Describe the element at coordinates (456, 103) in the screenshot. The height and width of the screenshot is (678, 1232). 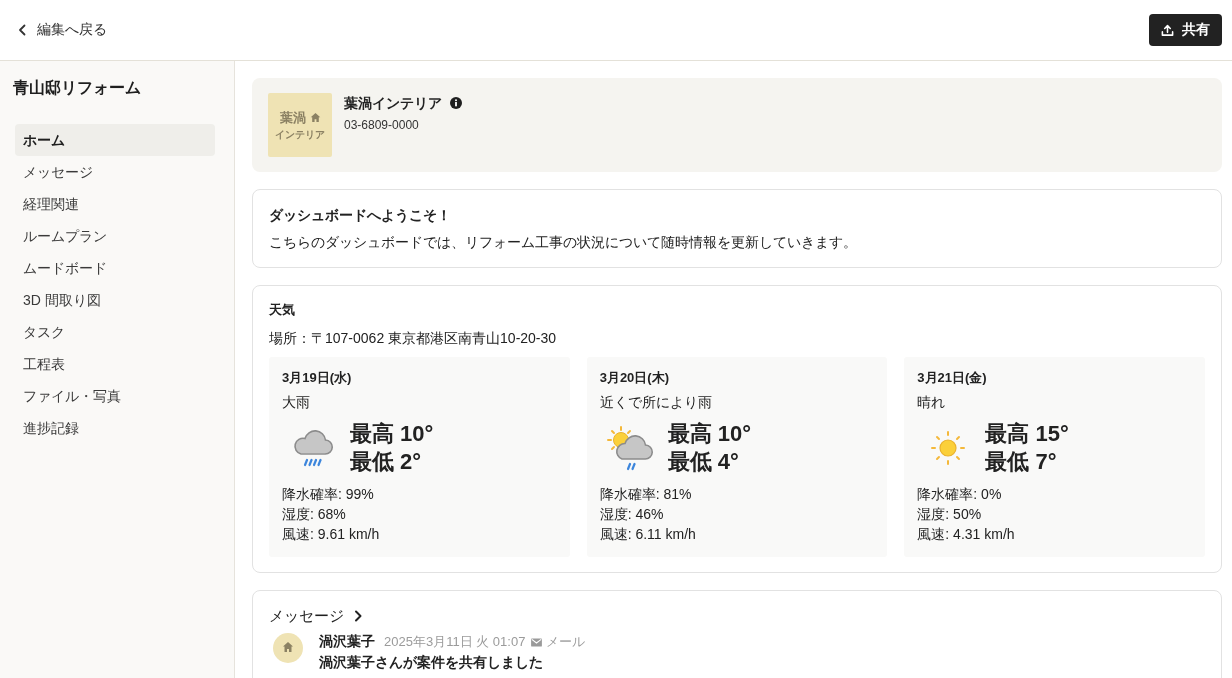
I see `info-icon` at that location.